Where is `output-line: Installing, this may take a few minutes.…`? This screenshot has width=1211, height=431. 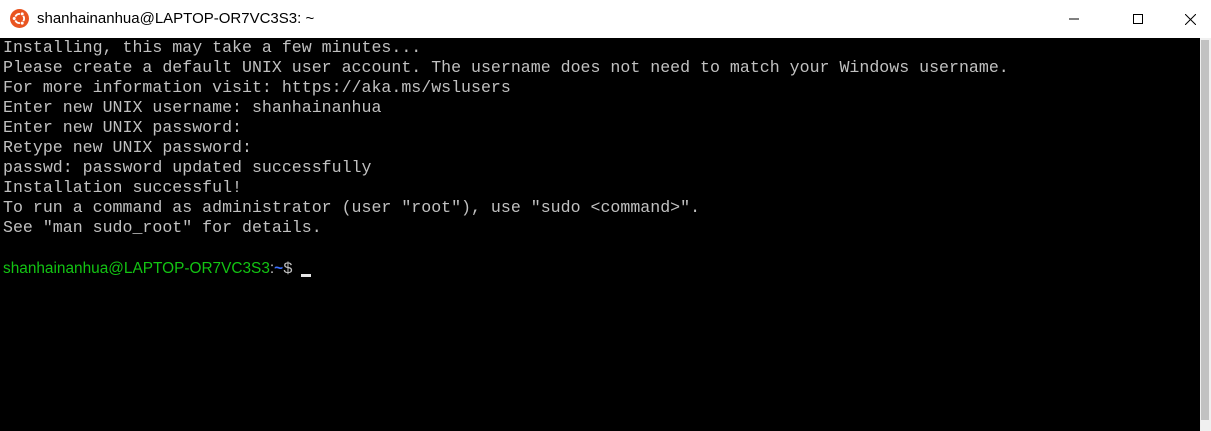 output-line: Installing, this may take a few minutes.… is located at coordinates (212, 47).